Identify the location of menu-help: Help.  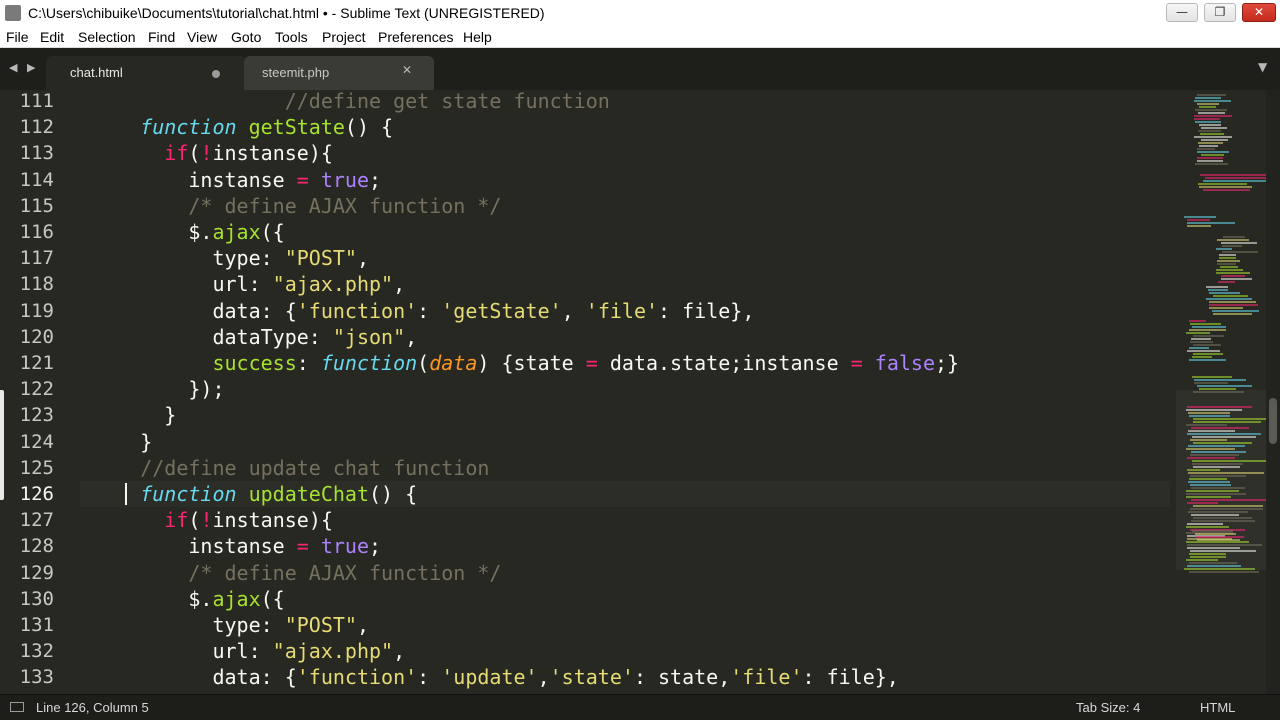
(477, 37).